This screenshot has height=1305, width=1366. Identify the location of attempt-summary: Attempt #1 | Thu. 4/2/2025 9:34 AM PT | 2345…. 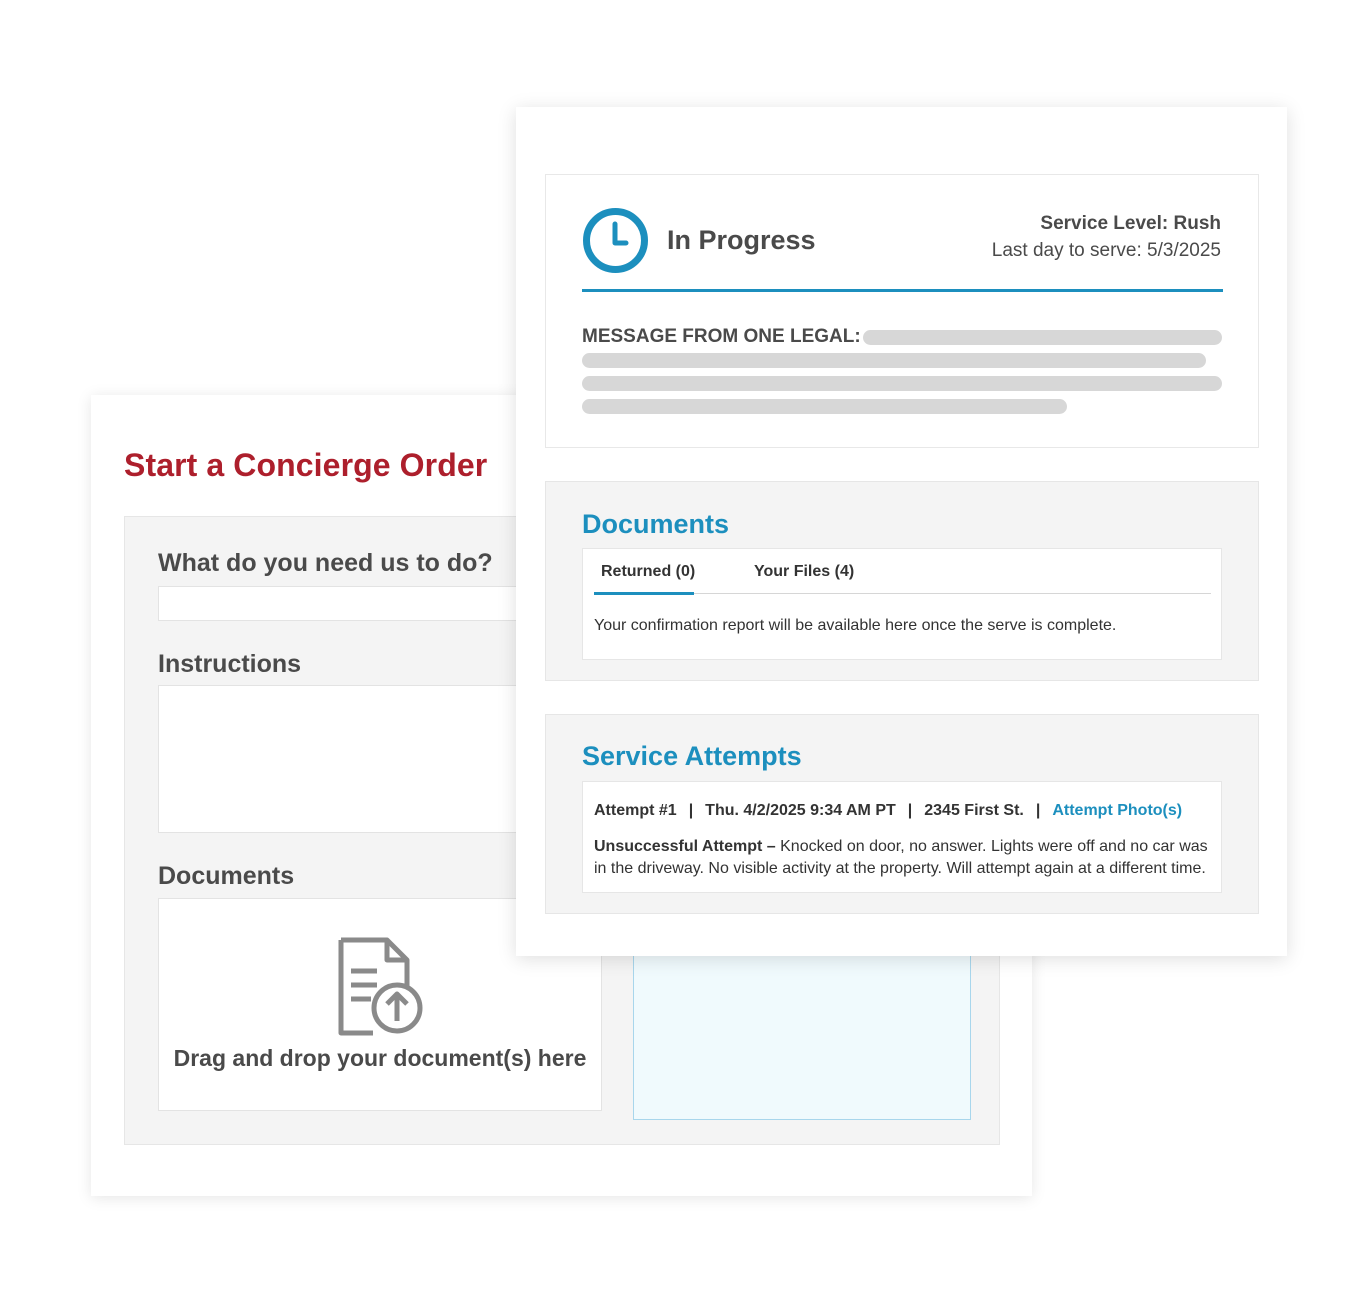
(888, 811).